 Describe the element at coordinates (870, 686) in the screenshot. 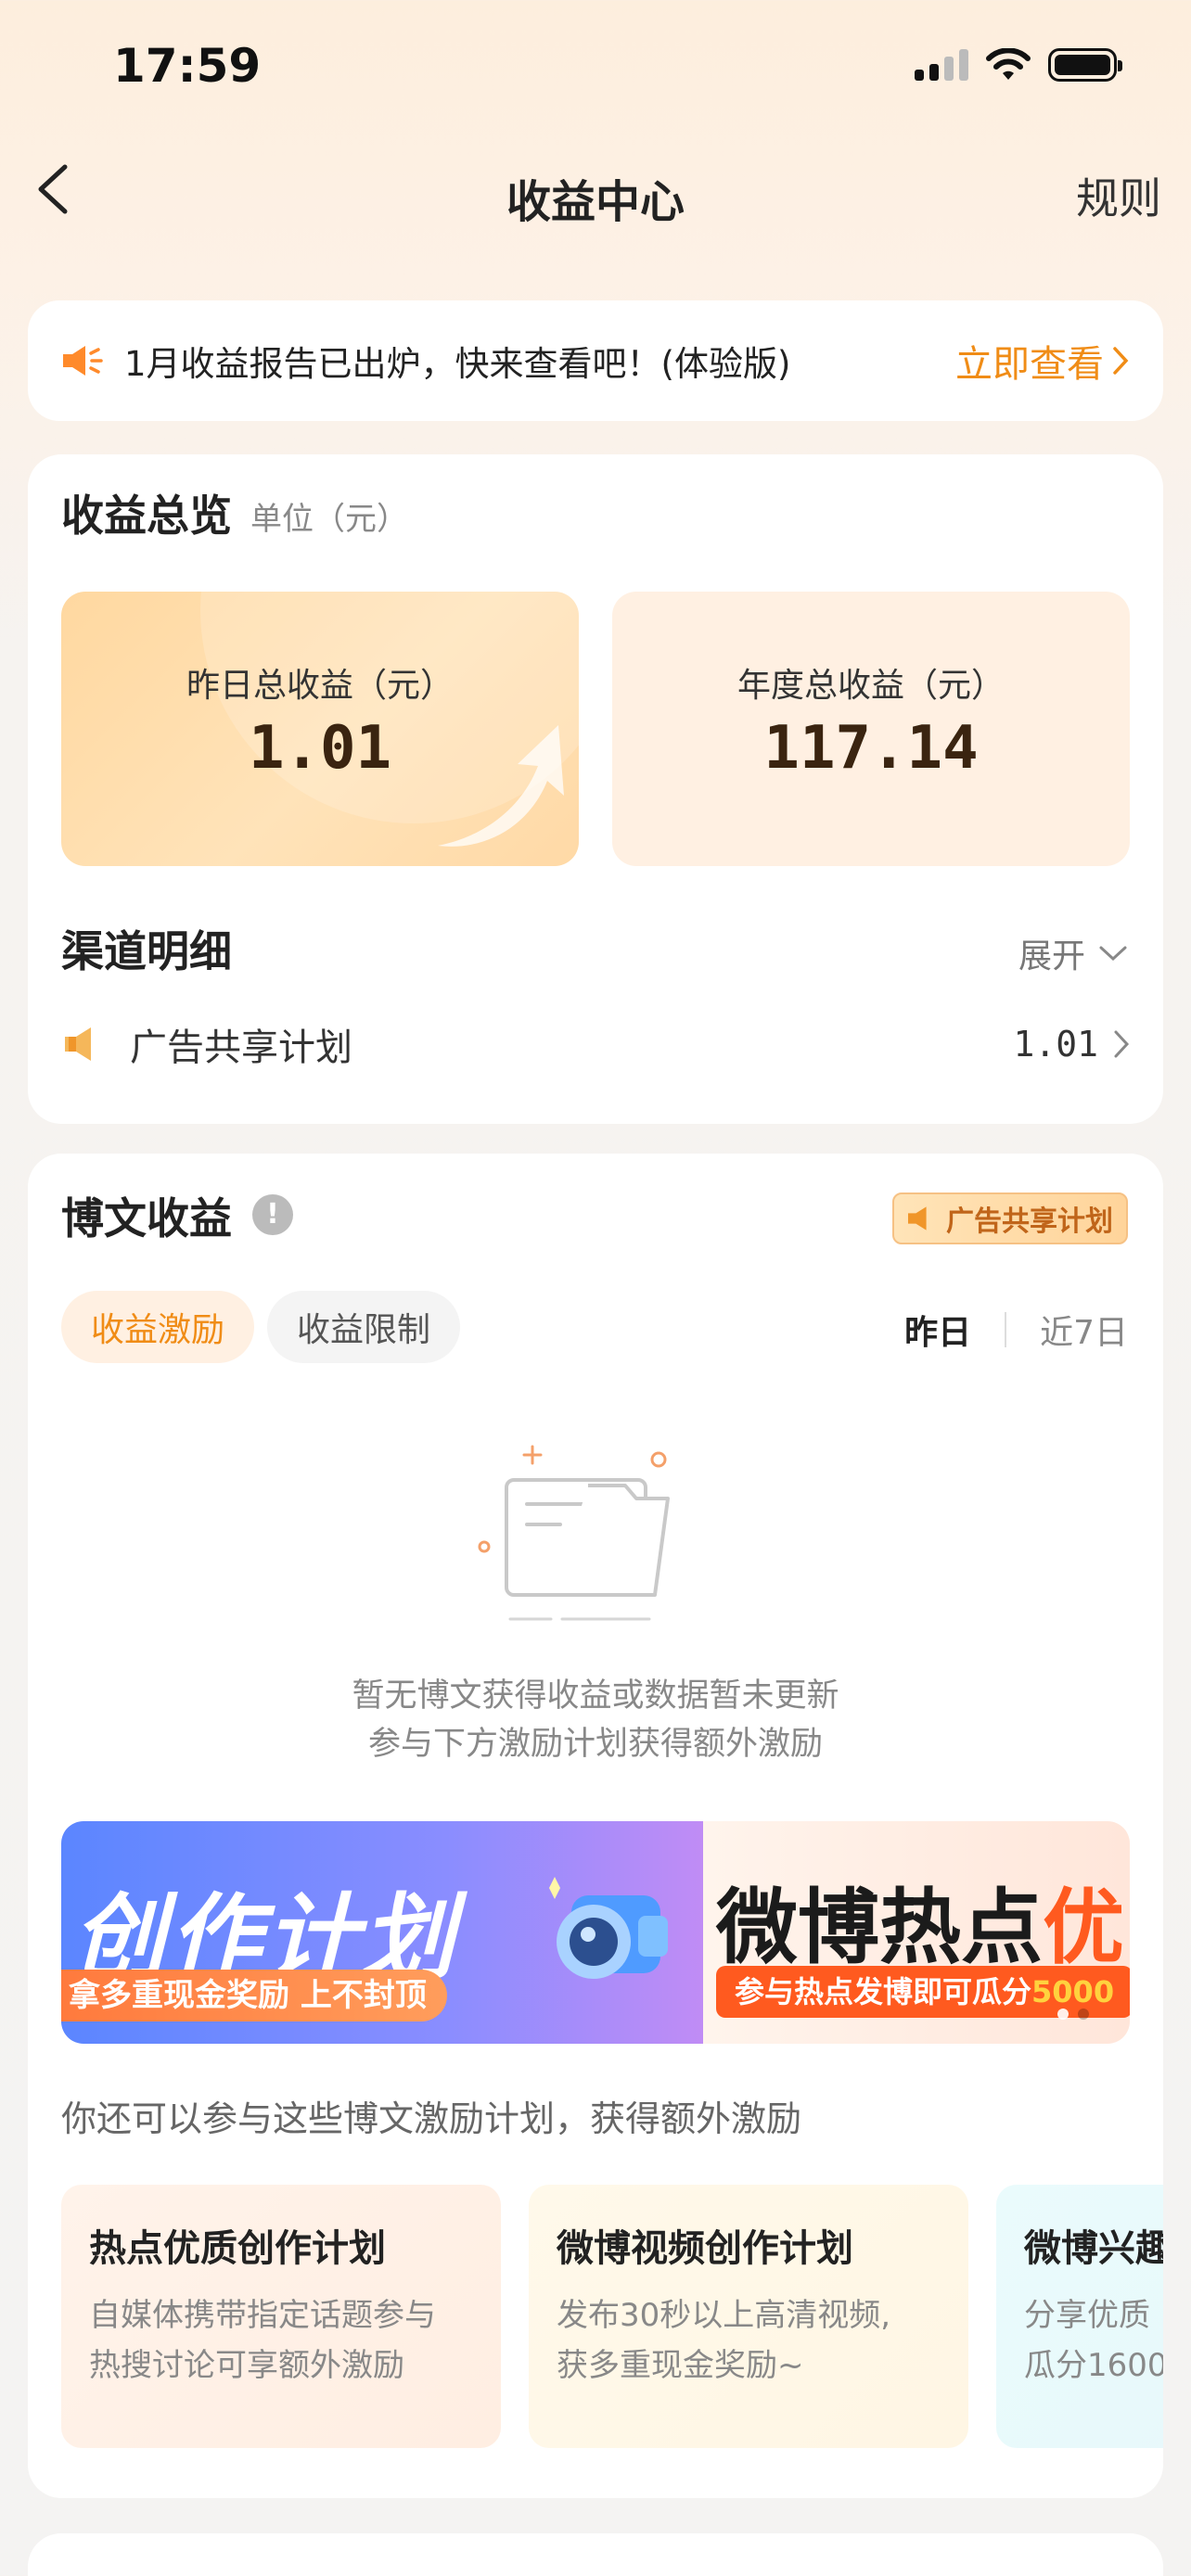

I see `annual-income-label: 年度总收益（元）` at that location.